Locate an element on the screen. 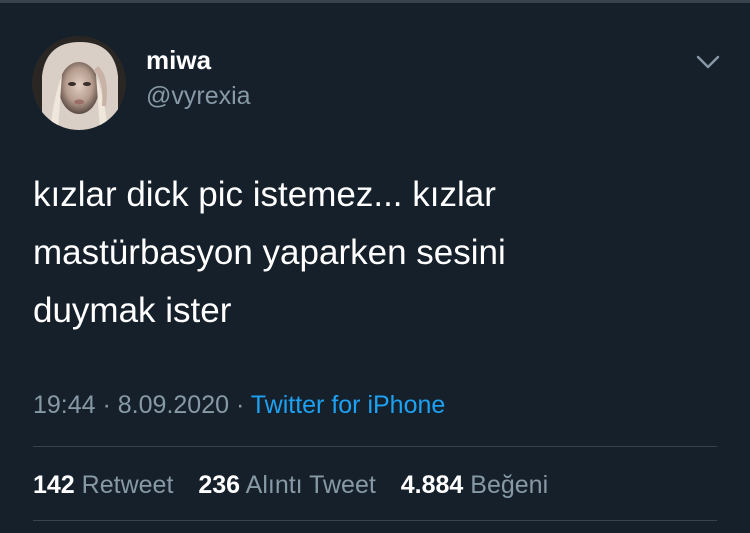  source-link: Twitter for iPhone is located at coordinates (348, 405).